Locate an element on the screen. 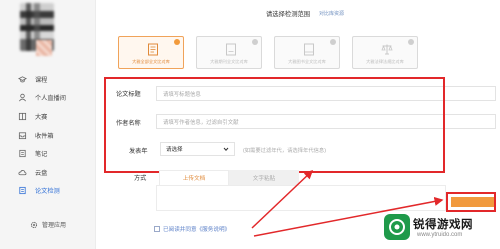  scope-card-books: 大雅图书全文比对库 is located at coordinates (307, 52).